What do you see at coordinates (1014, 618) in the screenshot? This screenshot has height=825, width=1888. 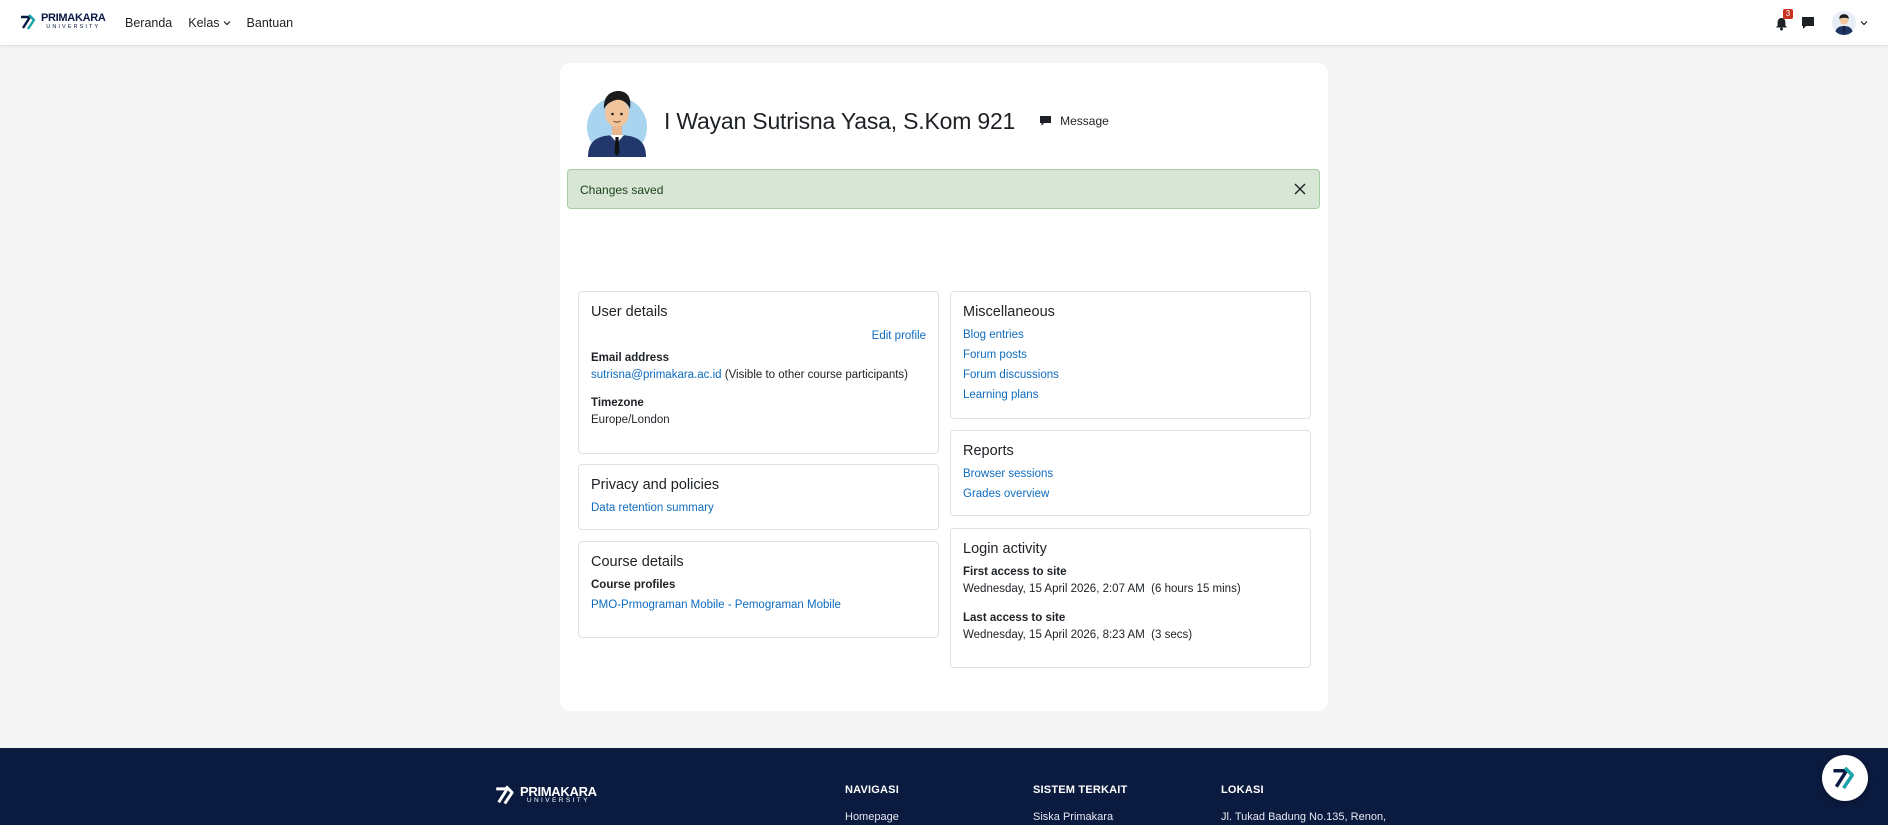 I see `last-access-label: Last access to site` at bounding box center [1014, 618].